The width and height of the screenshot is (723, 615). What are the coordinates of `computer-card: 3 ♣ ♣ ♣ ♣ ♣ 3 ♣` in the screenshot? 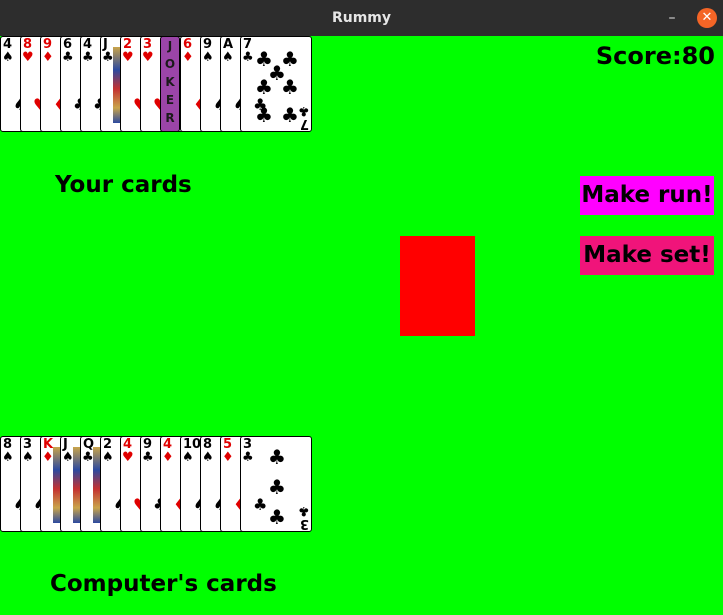 It's located at (276, 484).